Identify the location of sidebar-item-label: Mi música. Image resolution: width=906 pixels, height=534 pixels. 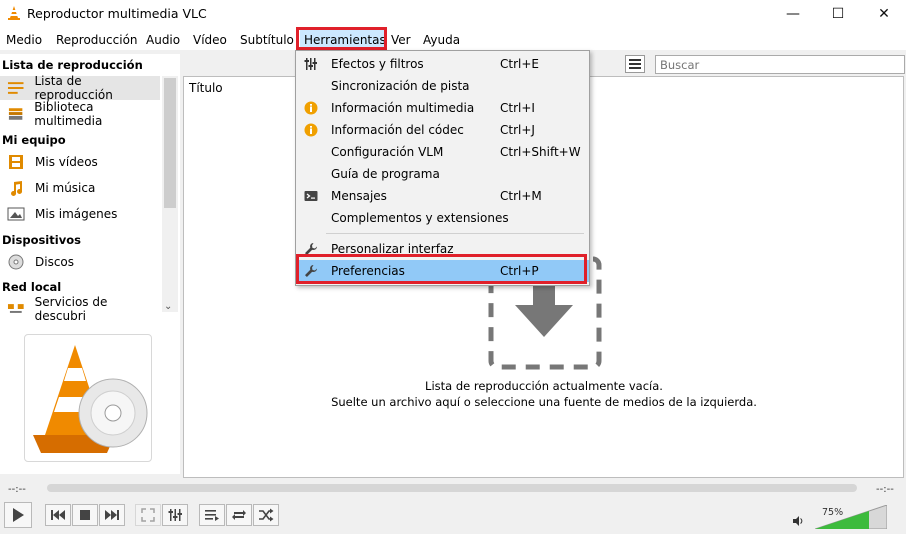
(65, 188).